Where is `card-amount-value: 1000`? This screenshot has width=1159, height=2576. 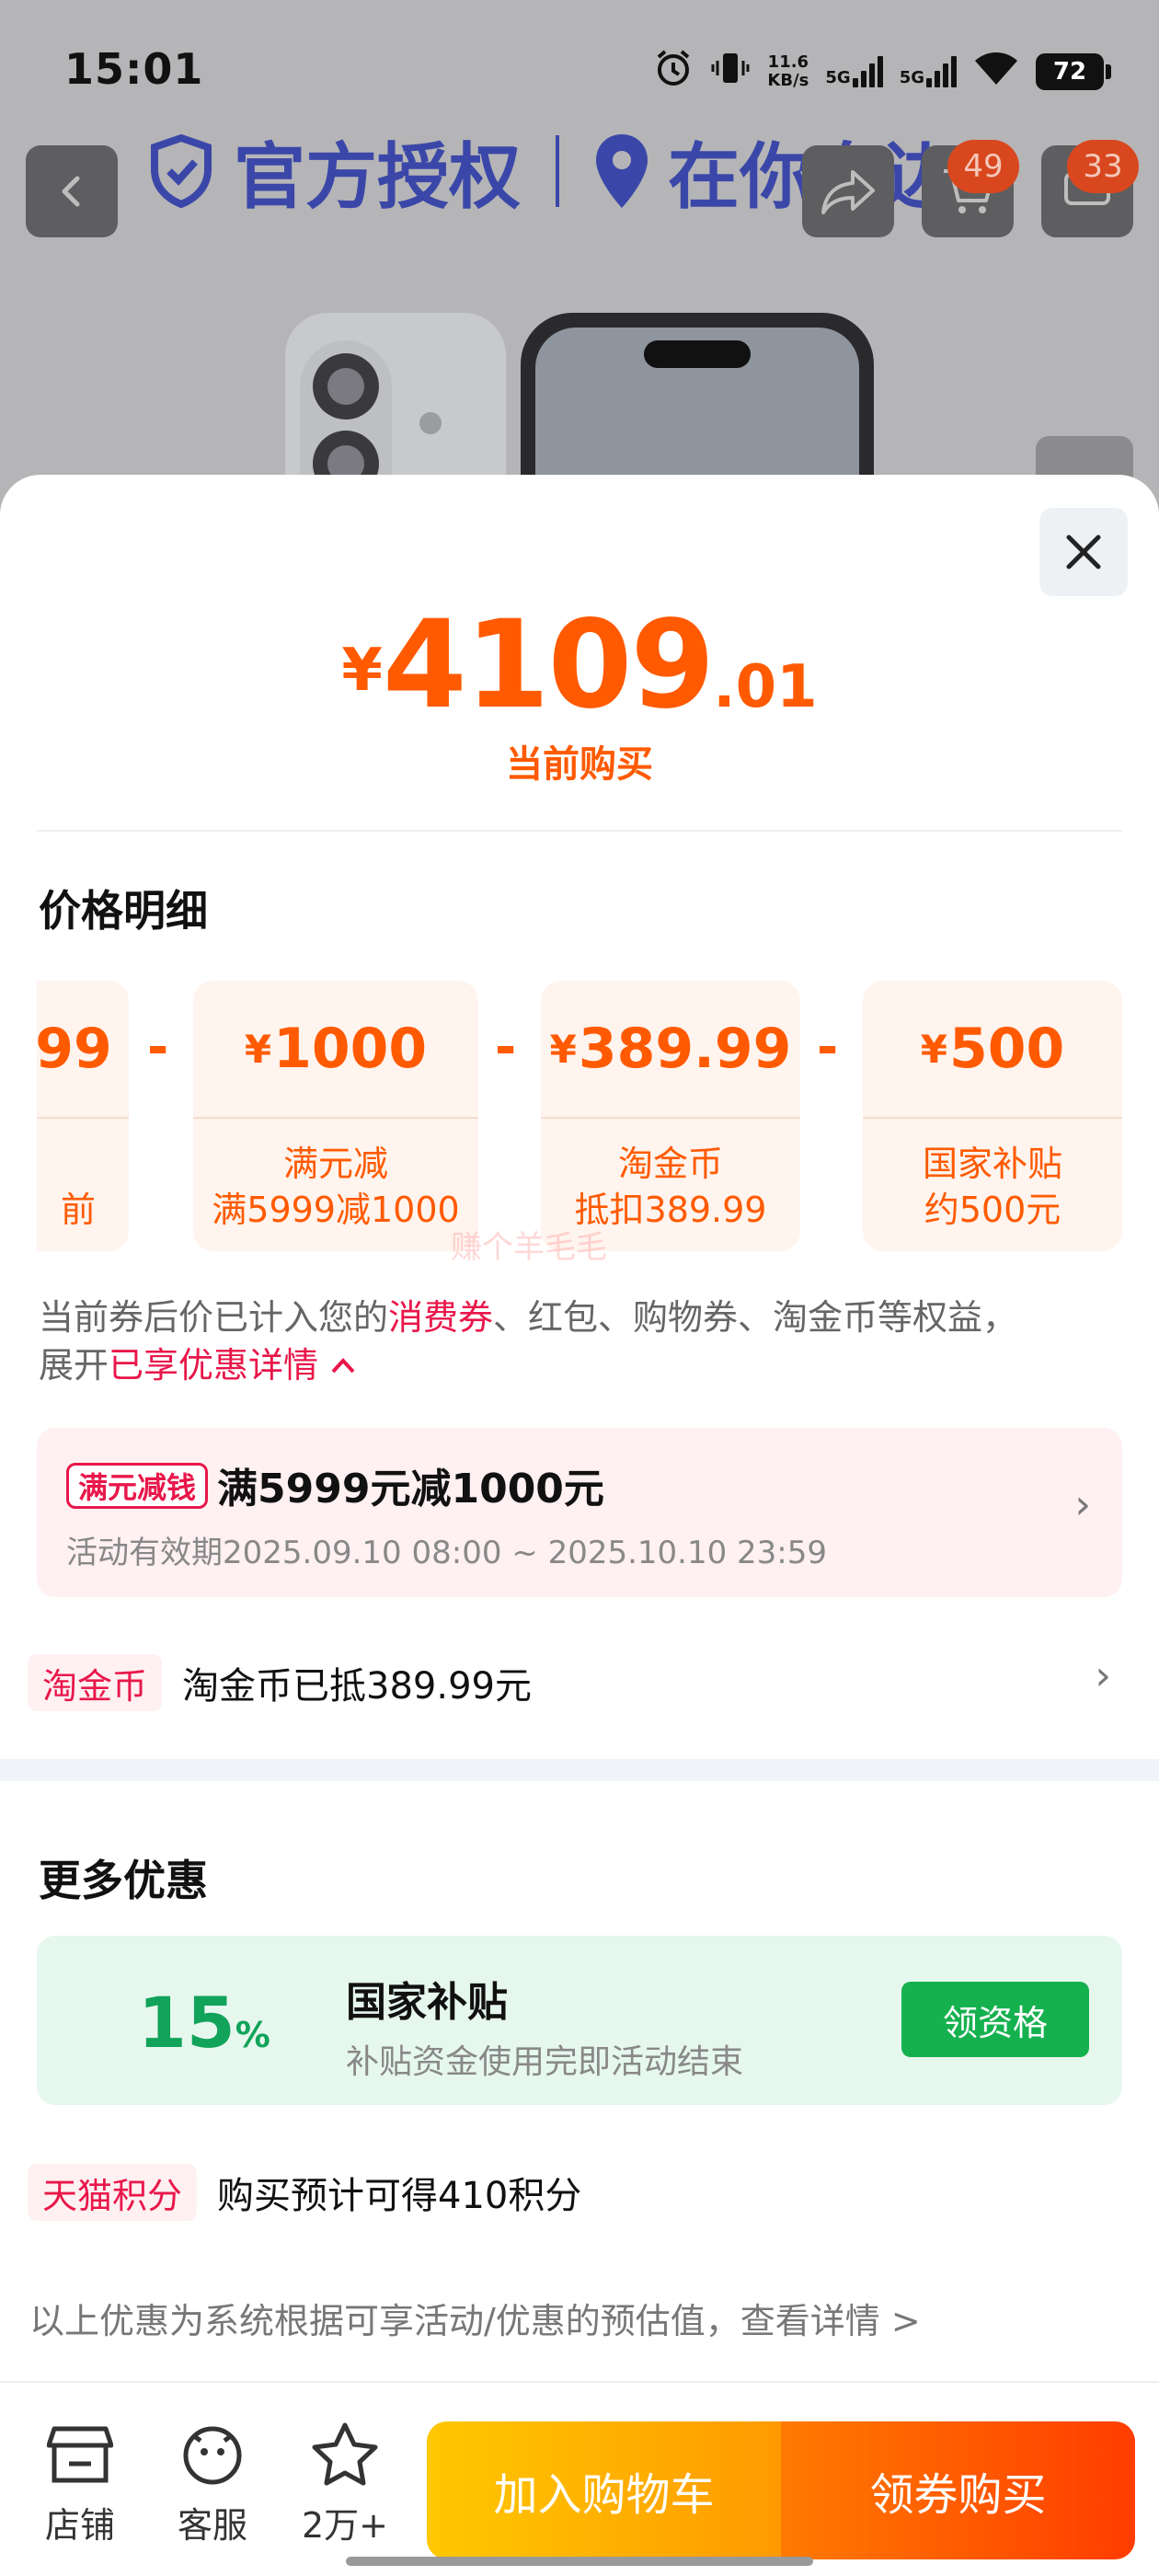 card-amount-value: 1000 is located at coordinates (350, 1049).